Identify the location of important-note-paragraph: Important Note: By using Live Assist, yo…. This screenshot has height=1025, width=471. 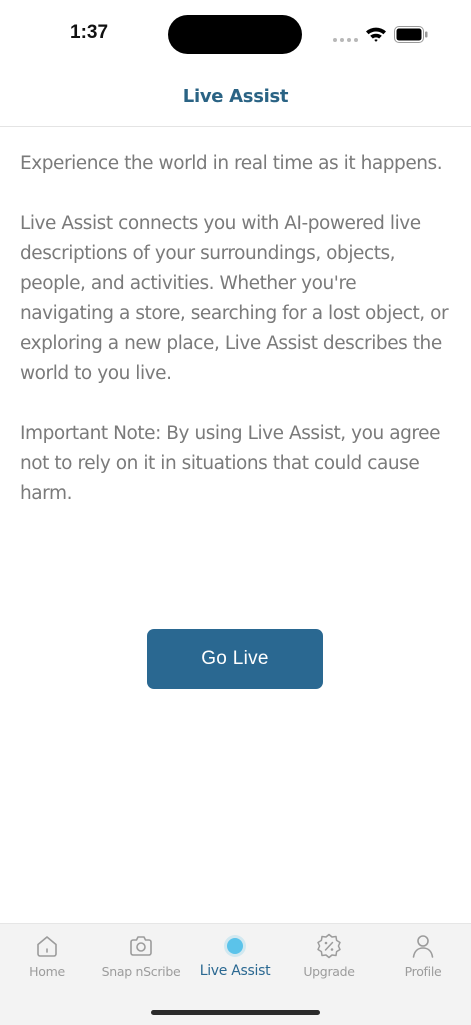
(230, 463).